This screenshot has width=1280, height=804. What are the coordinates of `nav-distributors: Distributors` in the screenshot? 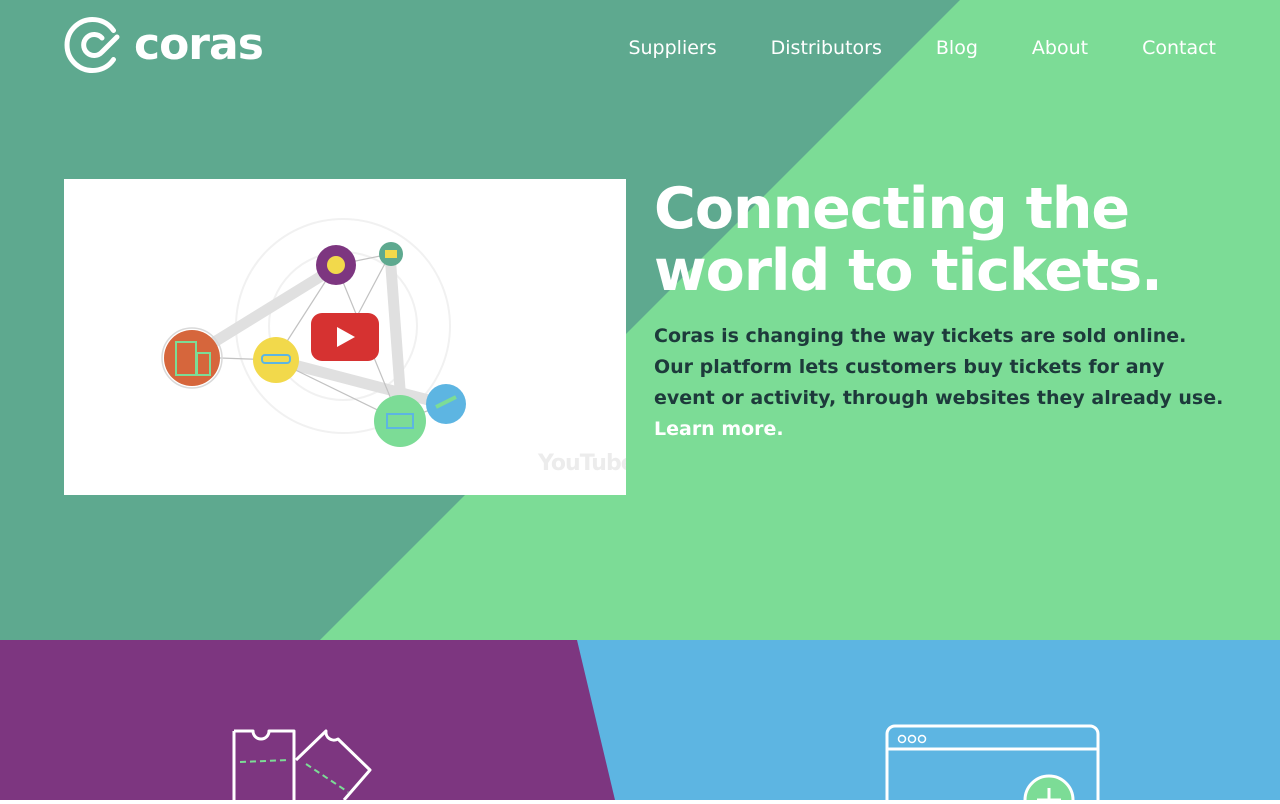 It's located at (826, 48).